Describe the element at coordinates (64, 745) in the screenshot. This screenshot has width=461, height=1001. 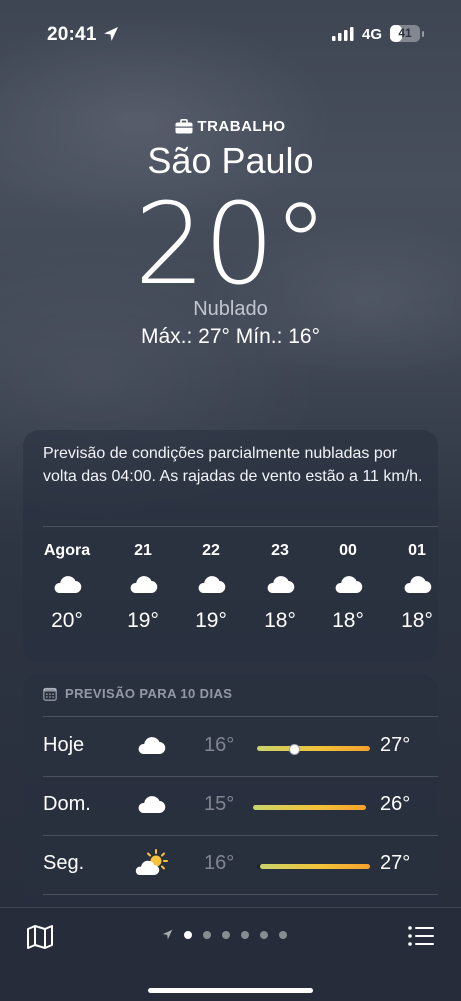
I see `day-name: Hoje` at that location.